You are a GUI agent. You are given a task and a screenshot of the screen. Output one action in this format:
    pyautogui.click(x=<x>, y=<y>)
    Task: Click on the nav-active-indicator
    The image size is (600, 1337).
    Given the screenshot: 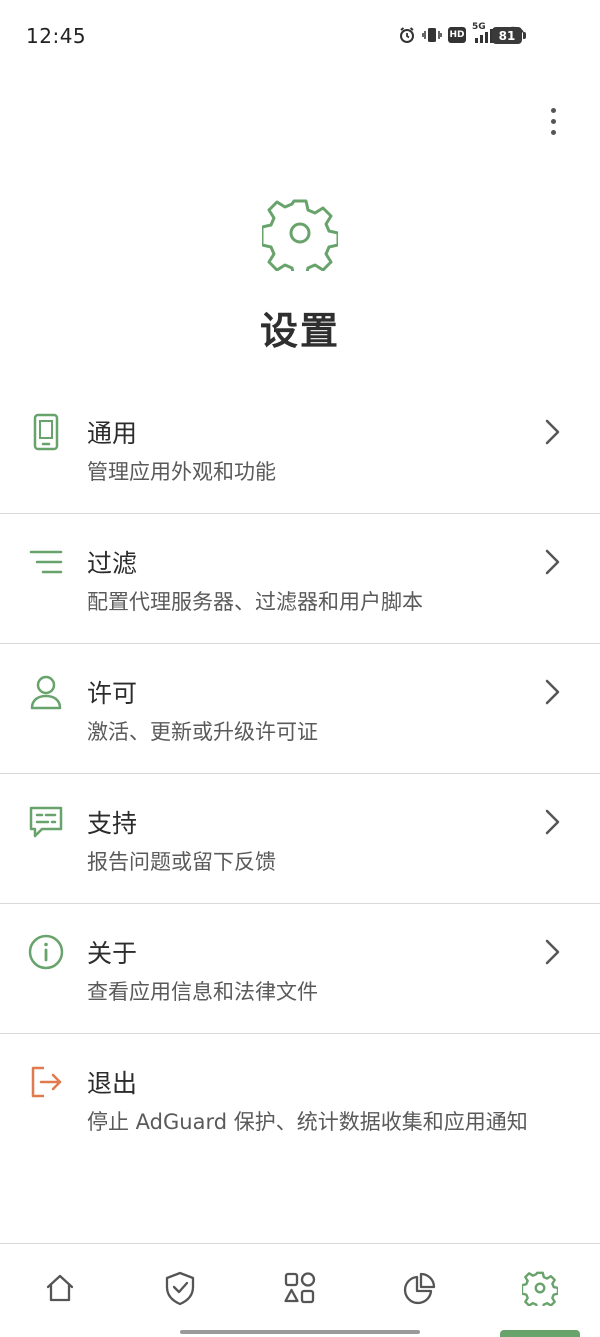 What is the action you would take?
    pyautogui.click(x=540, y=1333)
    